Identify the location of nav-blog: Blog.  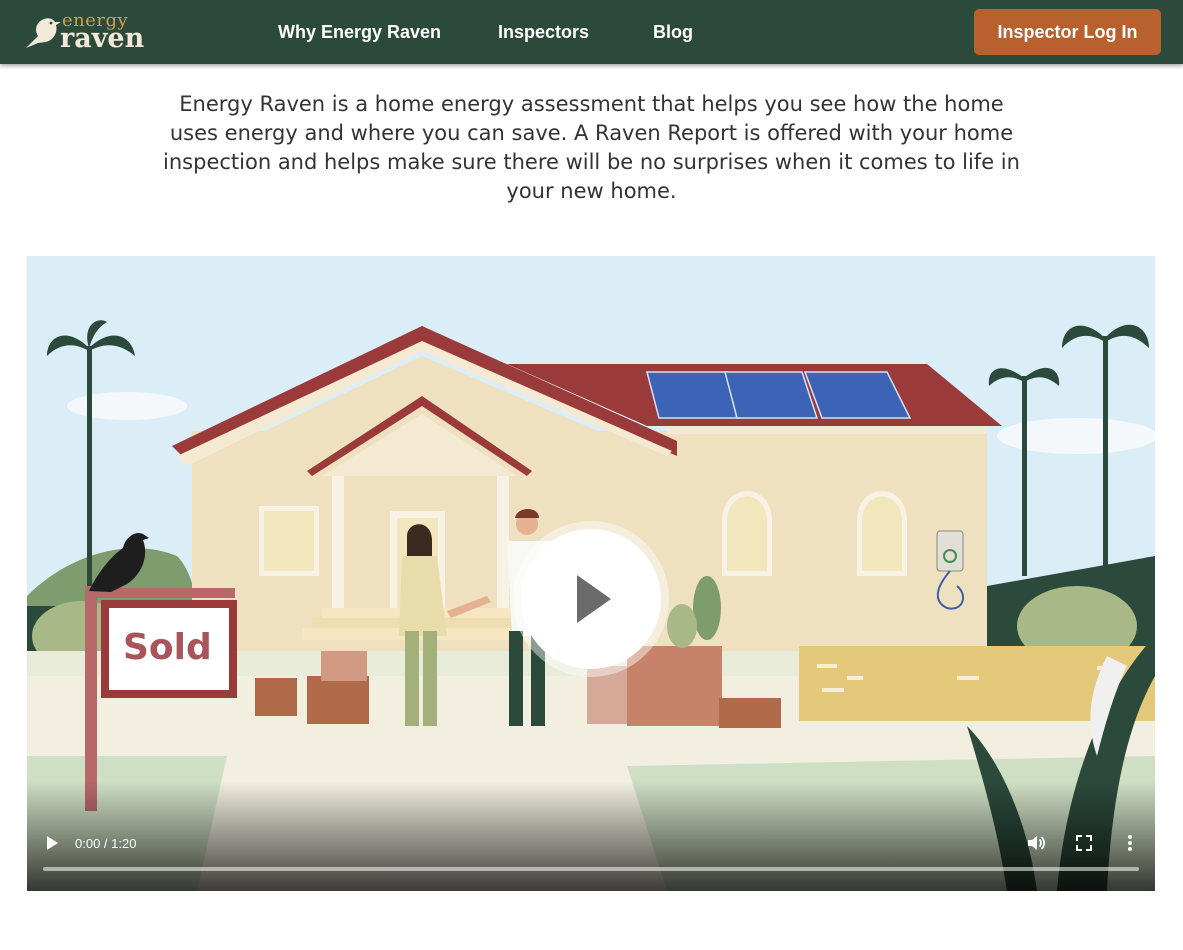
(673, 32).